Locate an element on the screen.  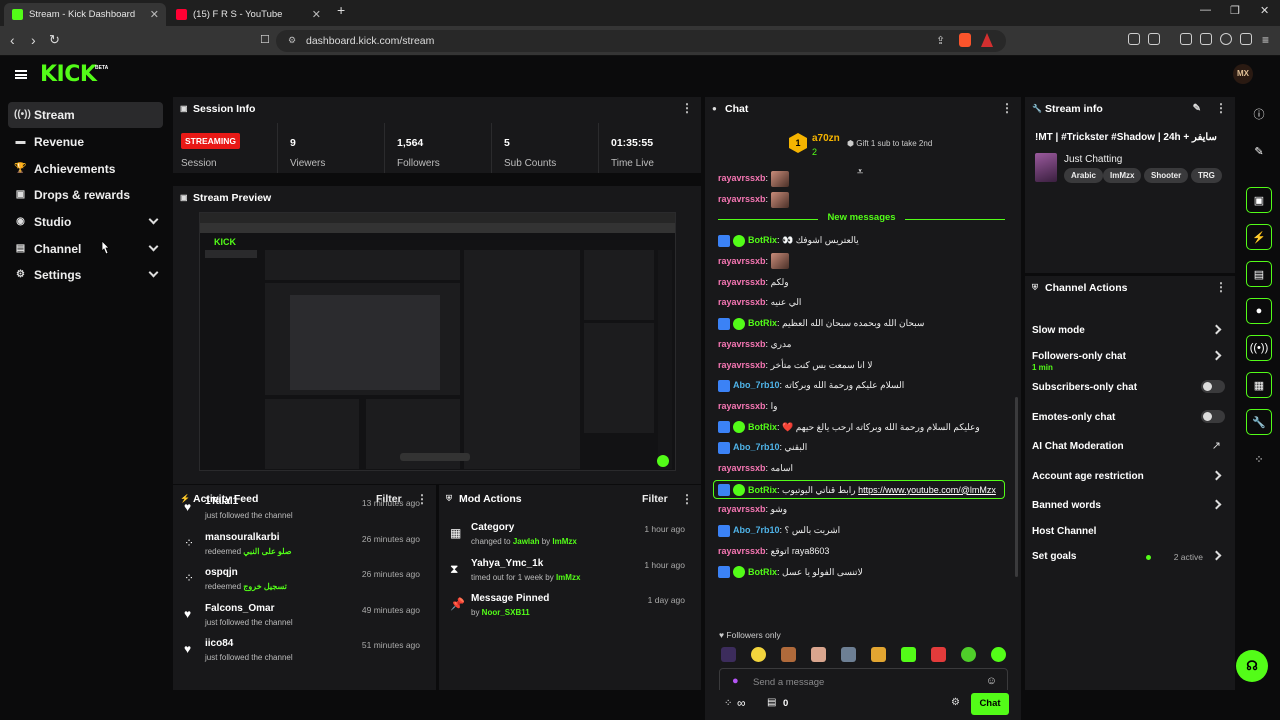
vpn-icon is located at coordinates (1246, 39).